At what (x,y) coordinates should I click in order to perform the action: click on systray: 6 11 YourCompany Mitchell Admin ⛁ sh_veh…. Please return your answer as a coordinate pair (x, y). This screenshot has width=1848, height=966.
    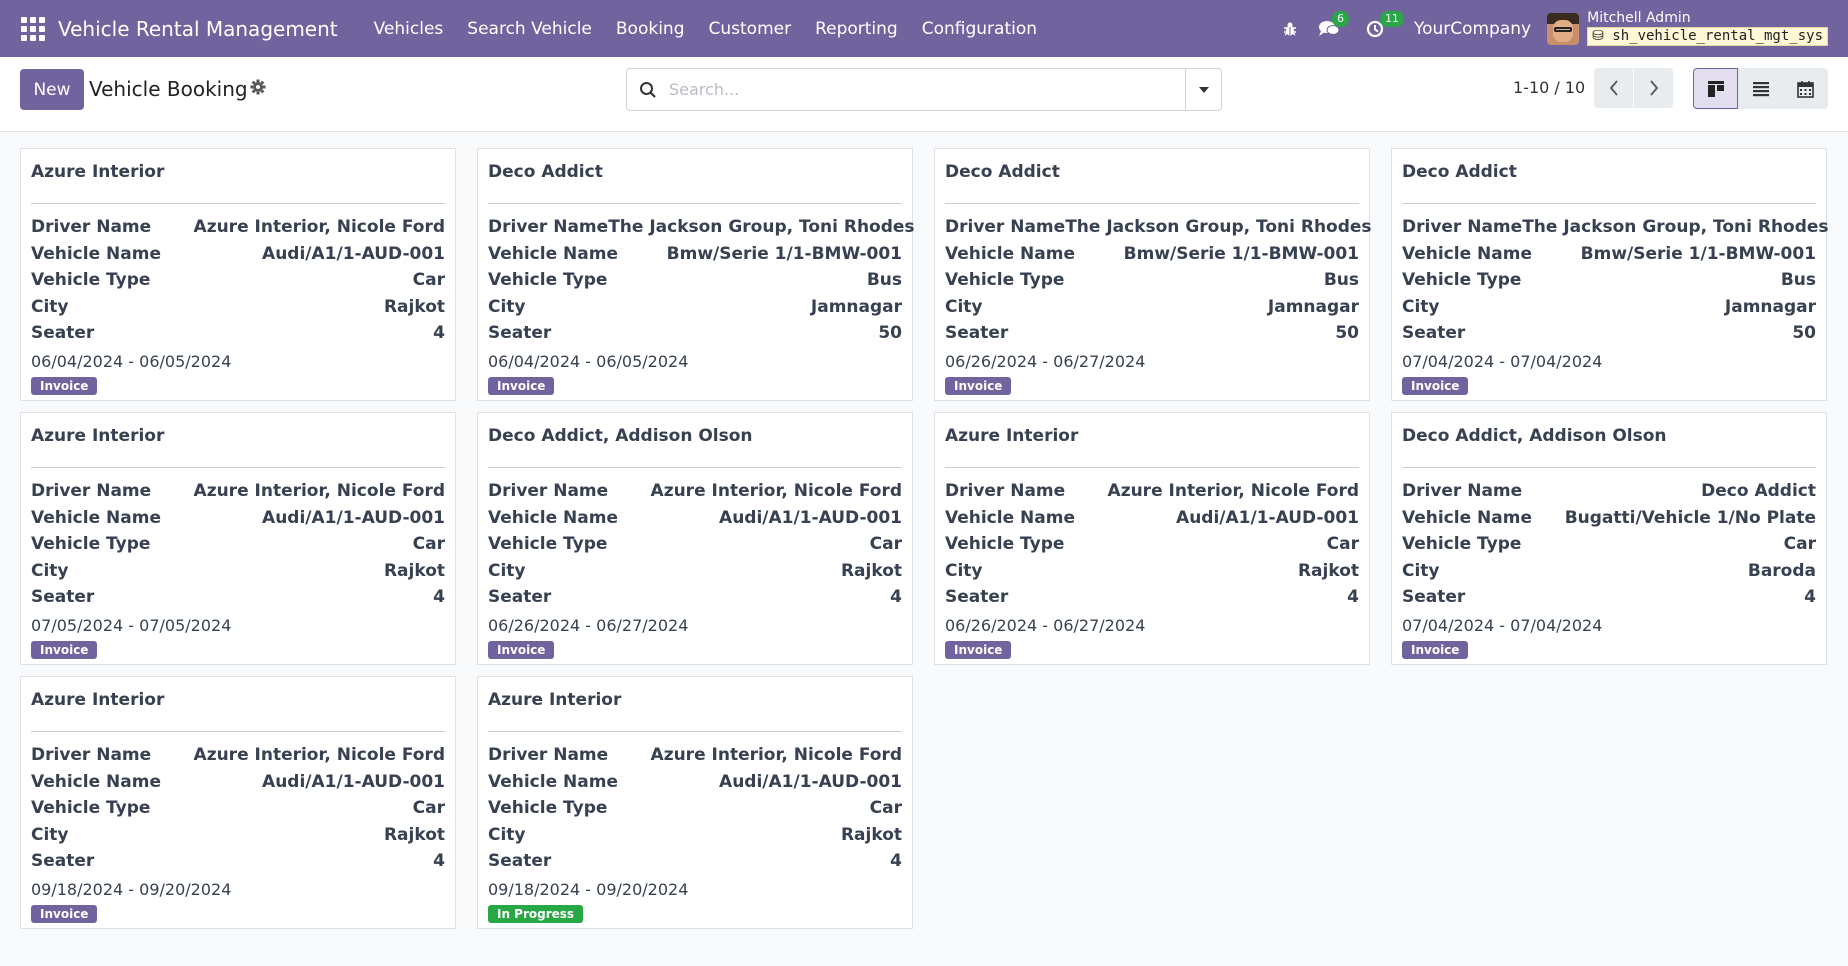
    Looking at the image, I should click on (1545, 28).